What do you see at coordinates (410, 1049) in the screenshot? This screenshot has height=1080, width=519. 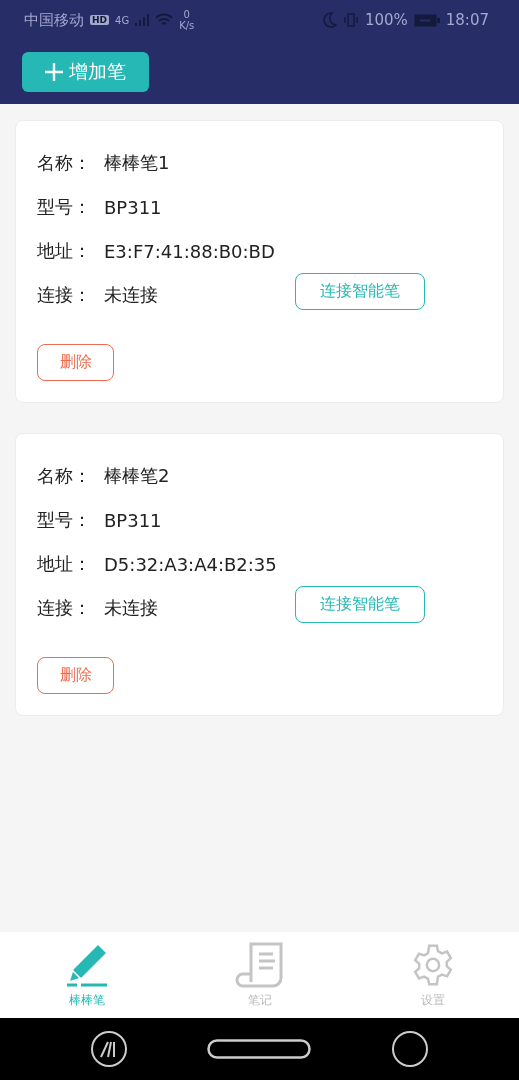 I see `circle-icon` at bounding box center [410, 1049].